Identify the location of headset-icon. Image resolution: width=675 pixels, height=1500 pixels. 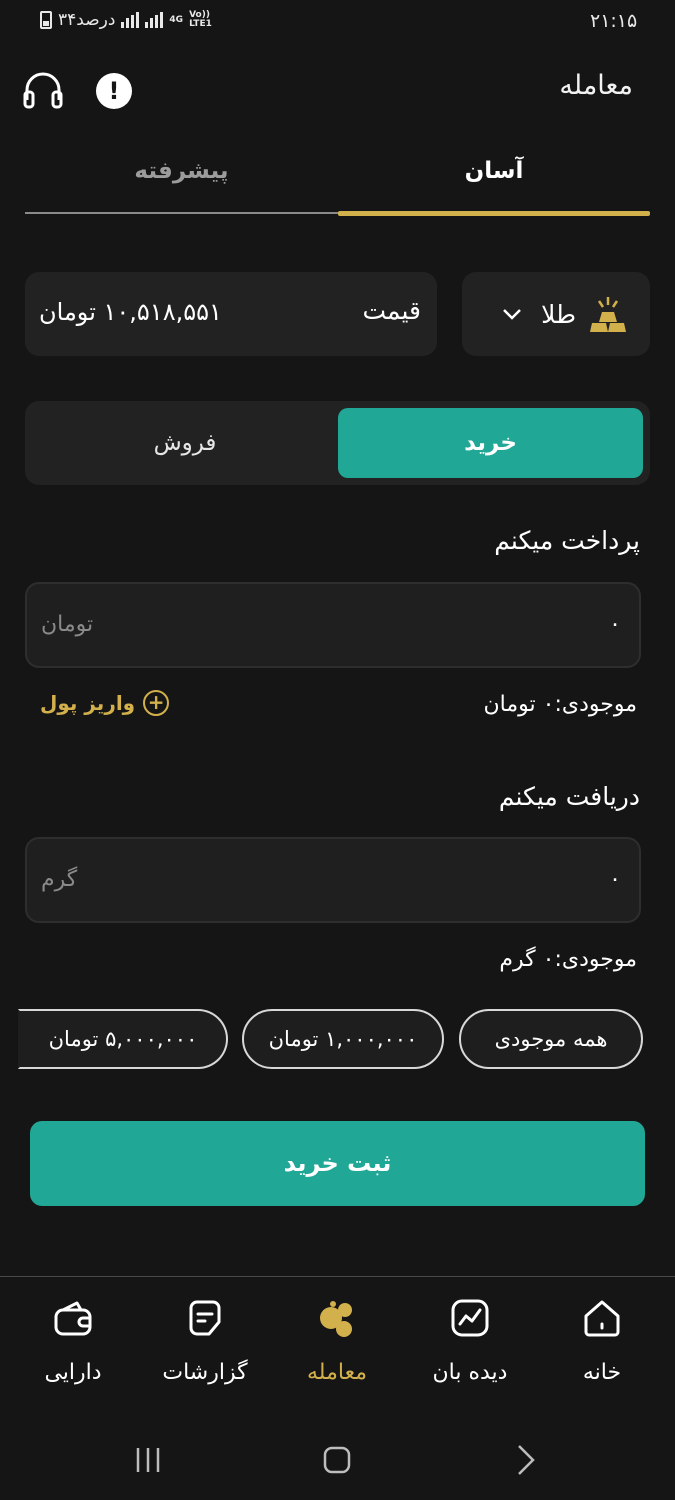
(43, 90).